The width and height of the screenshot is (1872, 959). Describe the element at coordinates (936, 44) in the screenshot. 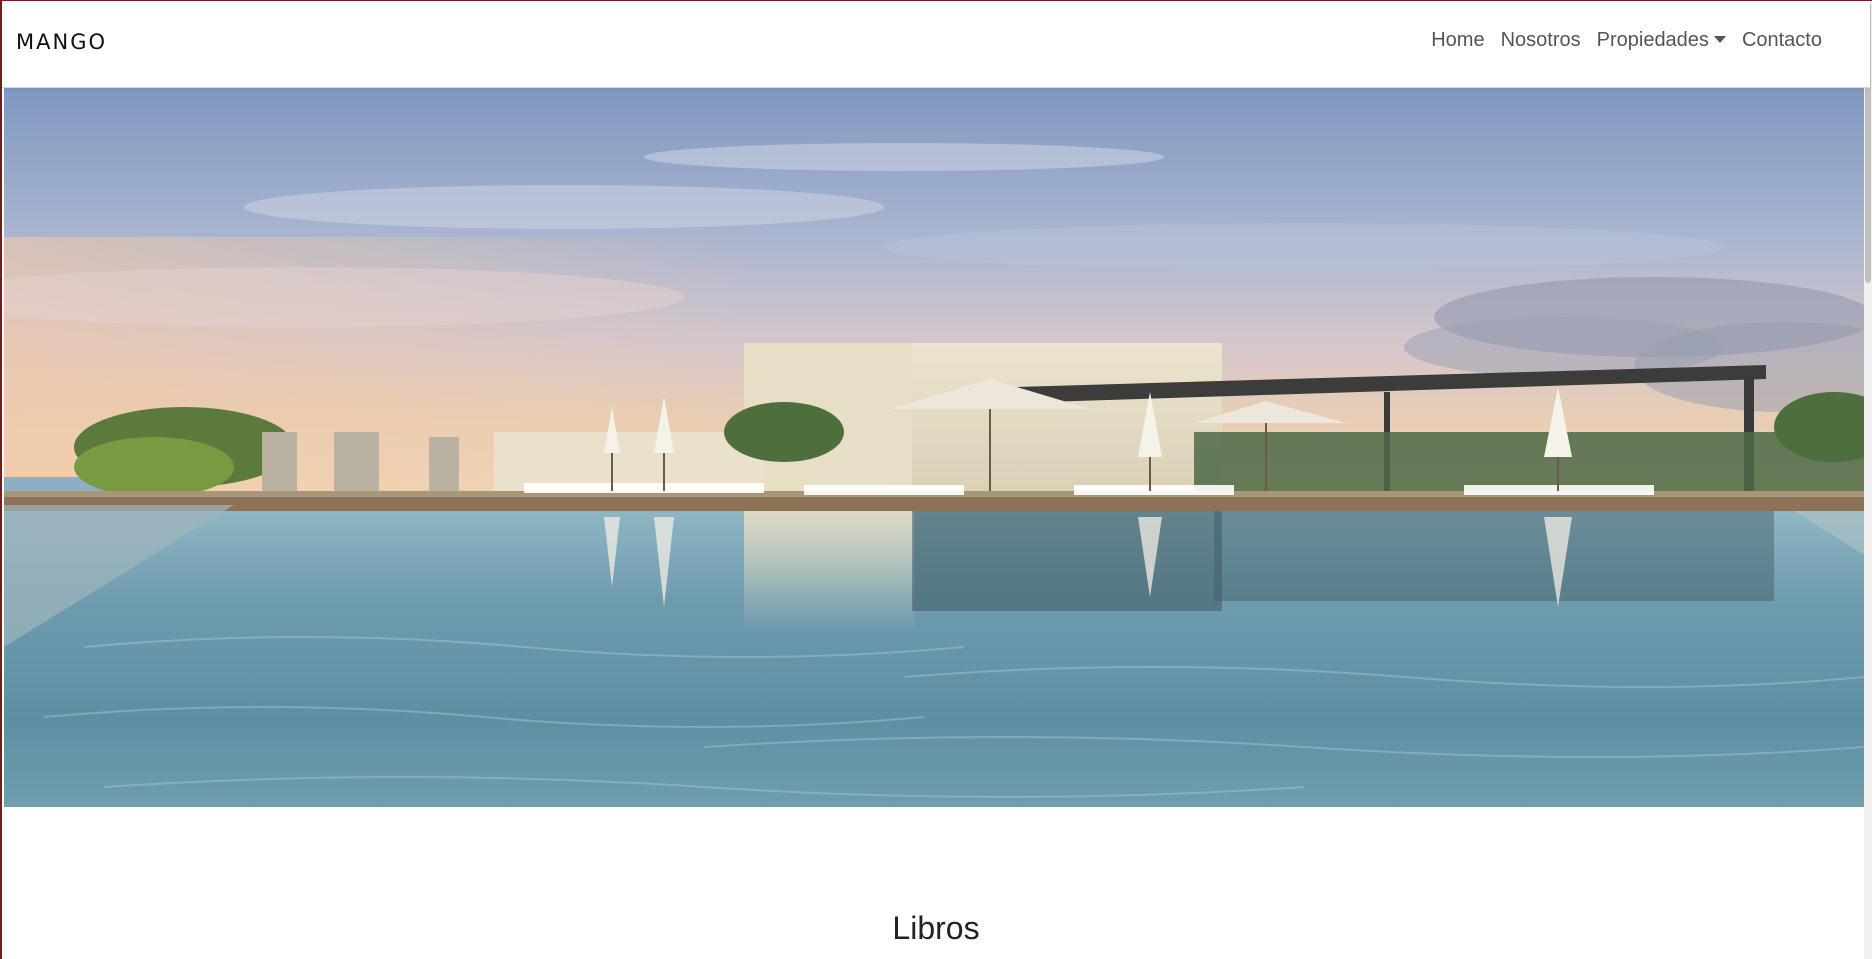

I see `navbar: MANGO Home Nosotros Propiedades Contacto` at that location.